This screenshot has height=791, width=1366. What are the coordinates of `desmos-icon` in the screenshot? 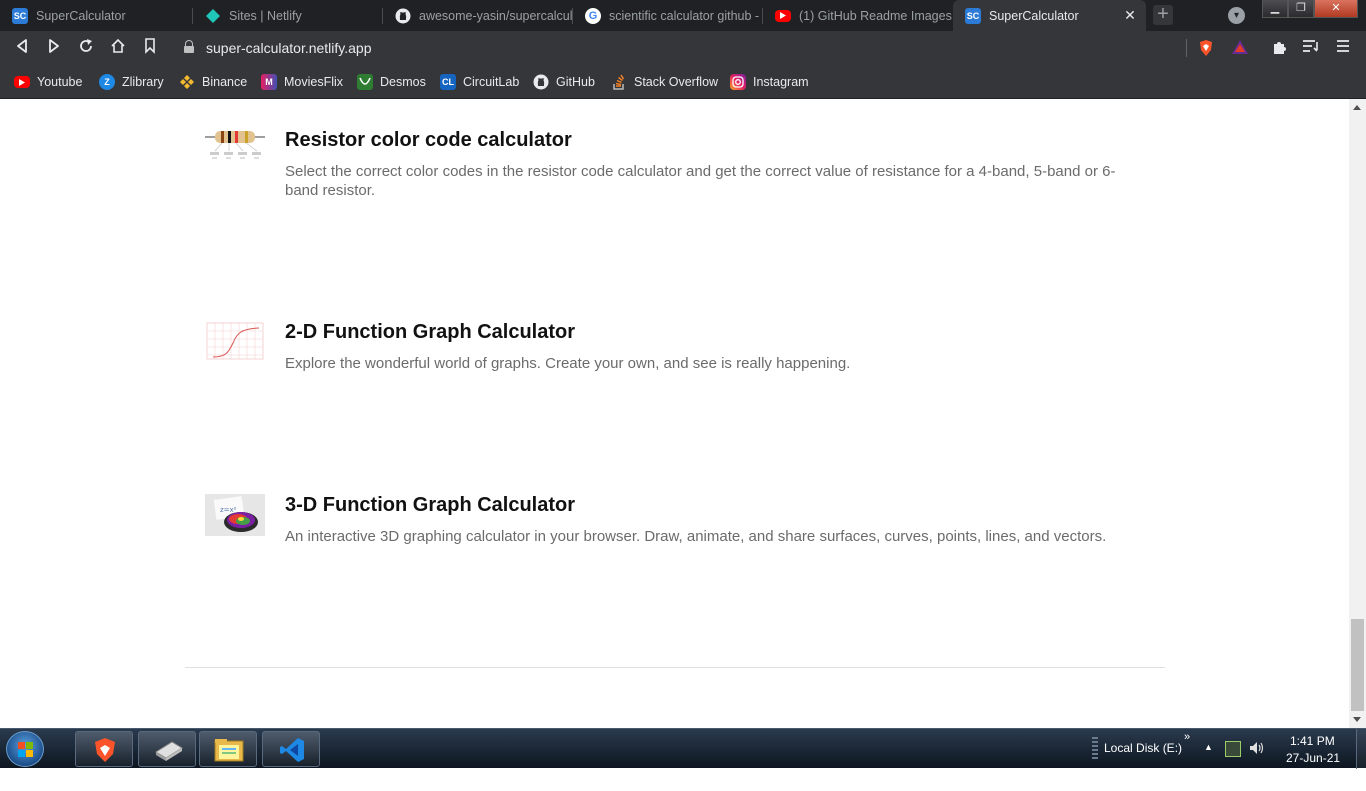 It's located at (365, 82).